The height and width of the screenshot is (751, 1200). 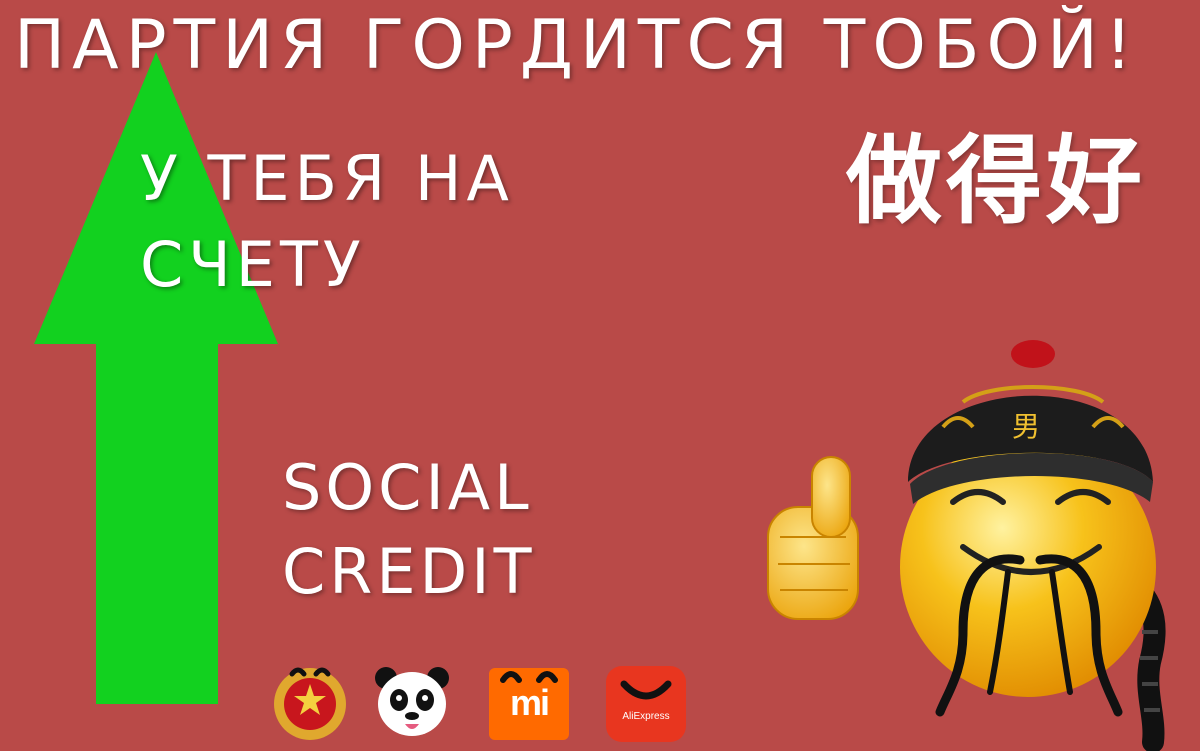 I want to click on panda-icon, so click(x=412, y=701).